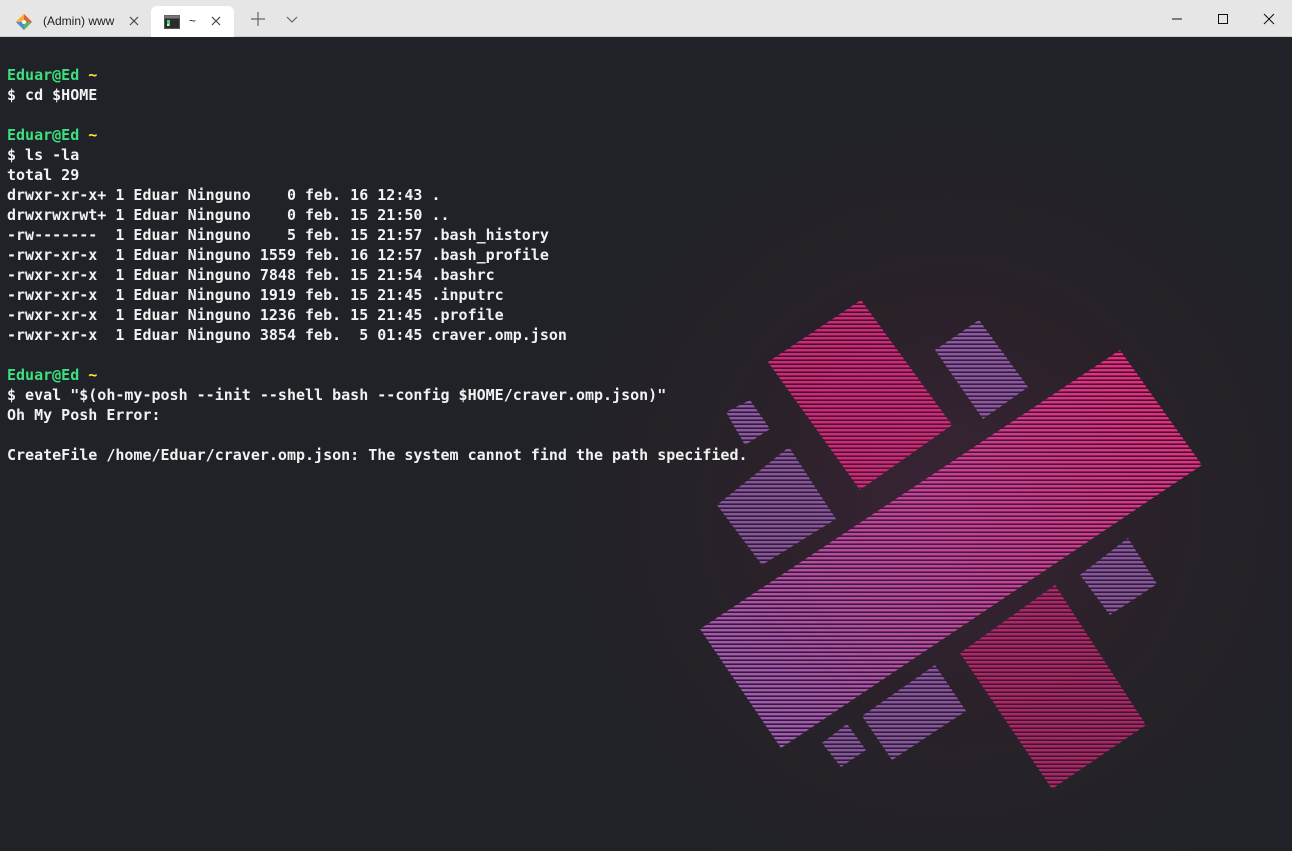 The image size is (1292, 851). I want to click on chevron-down-icon, so click(292, 19).